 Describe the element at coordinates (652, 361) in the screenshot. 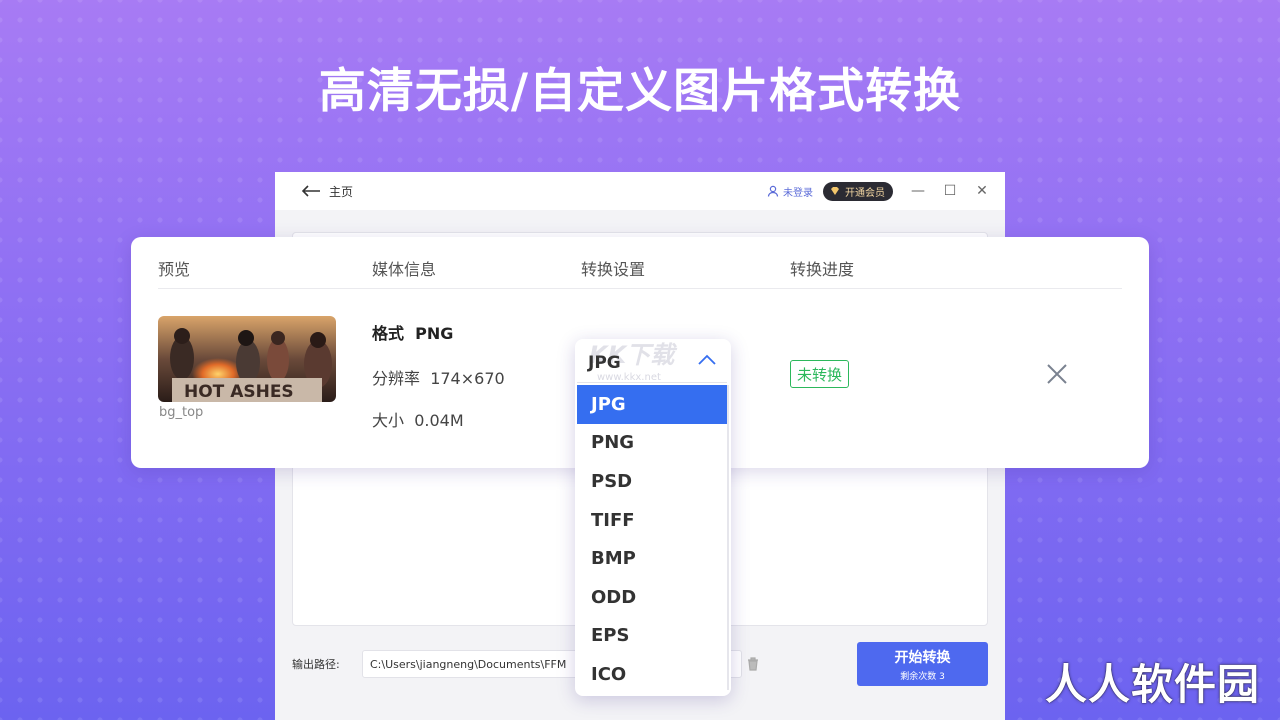

I see `format-select: KK下载 www.kkx.net JPG` at that location.